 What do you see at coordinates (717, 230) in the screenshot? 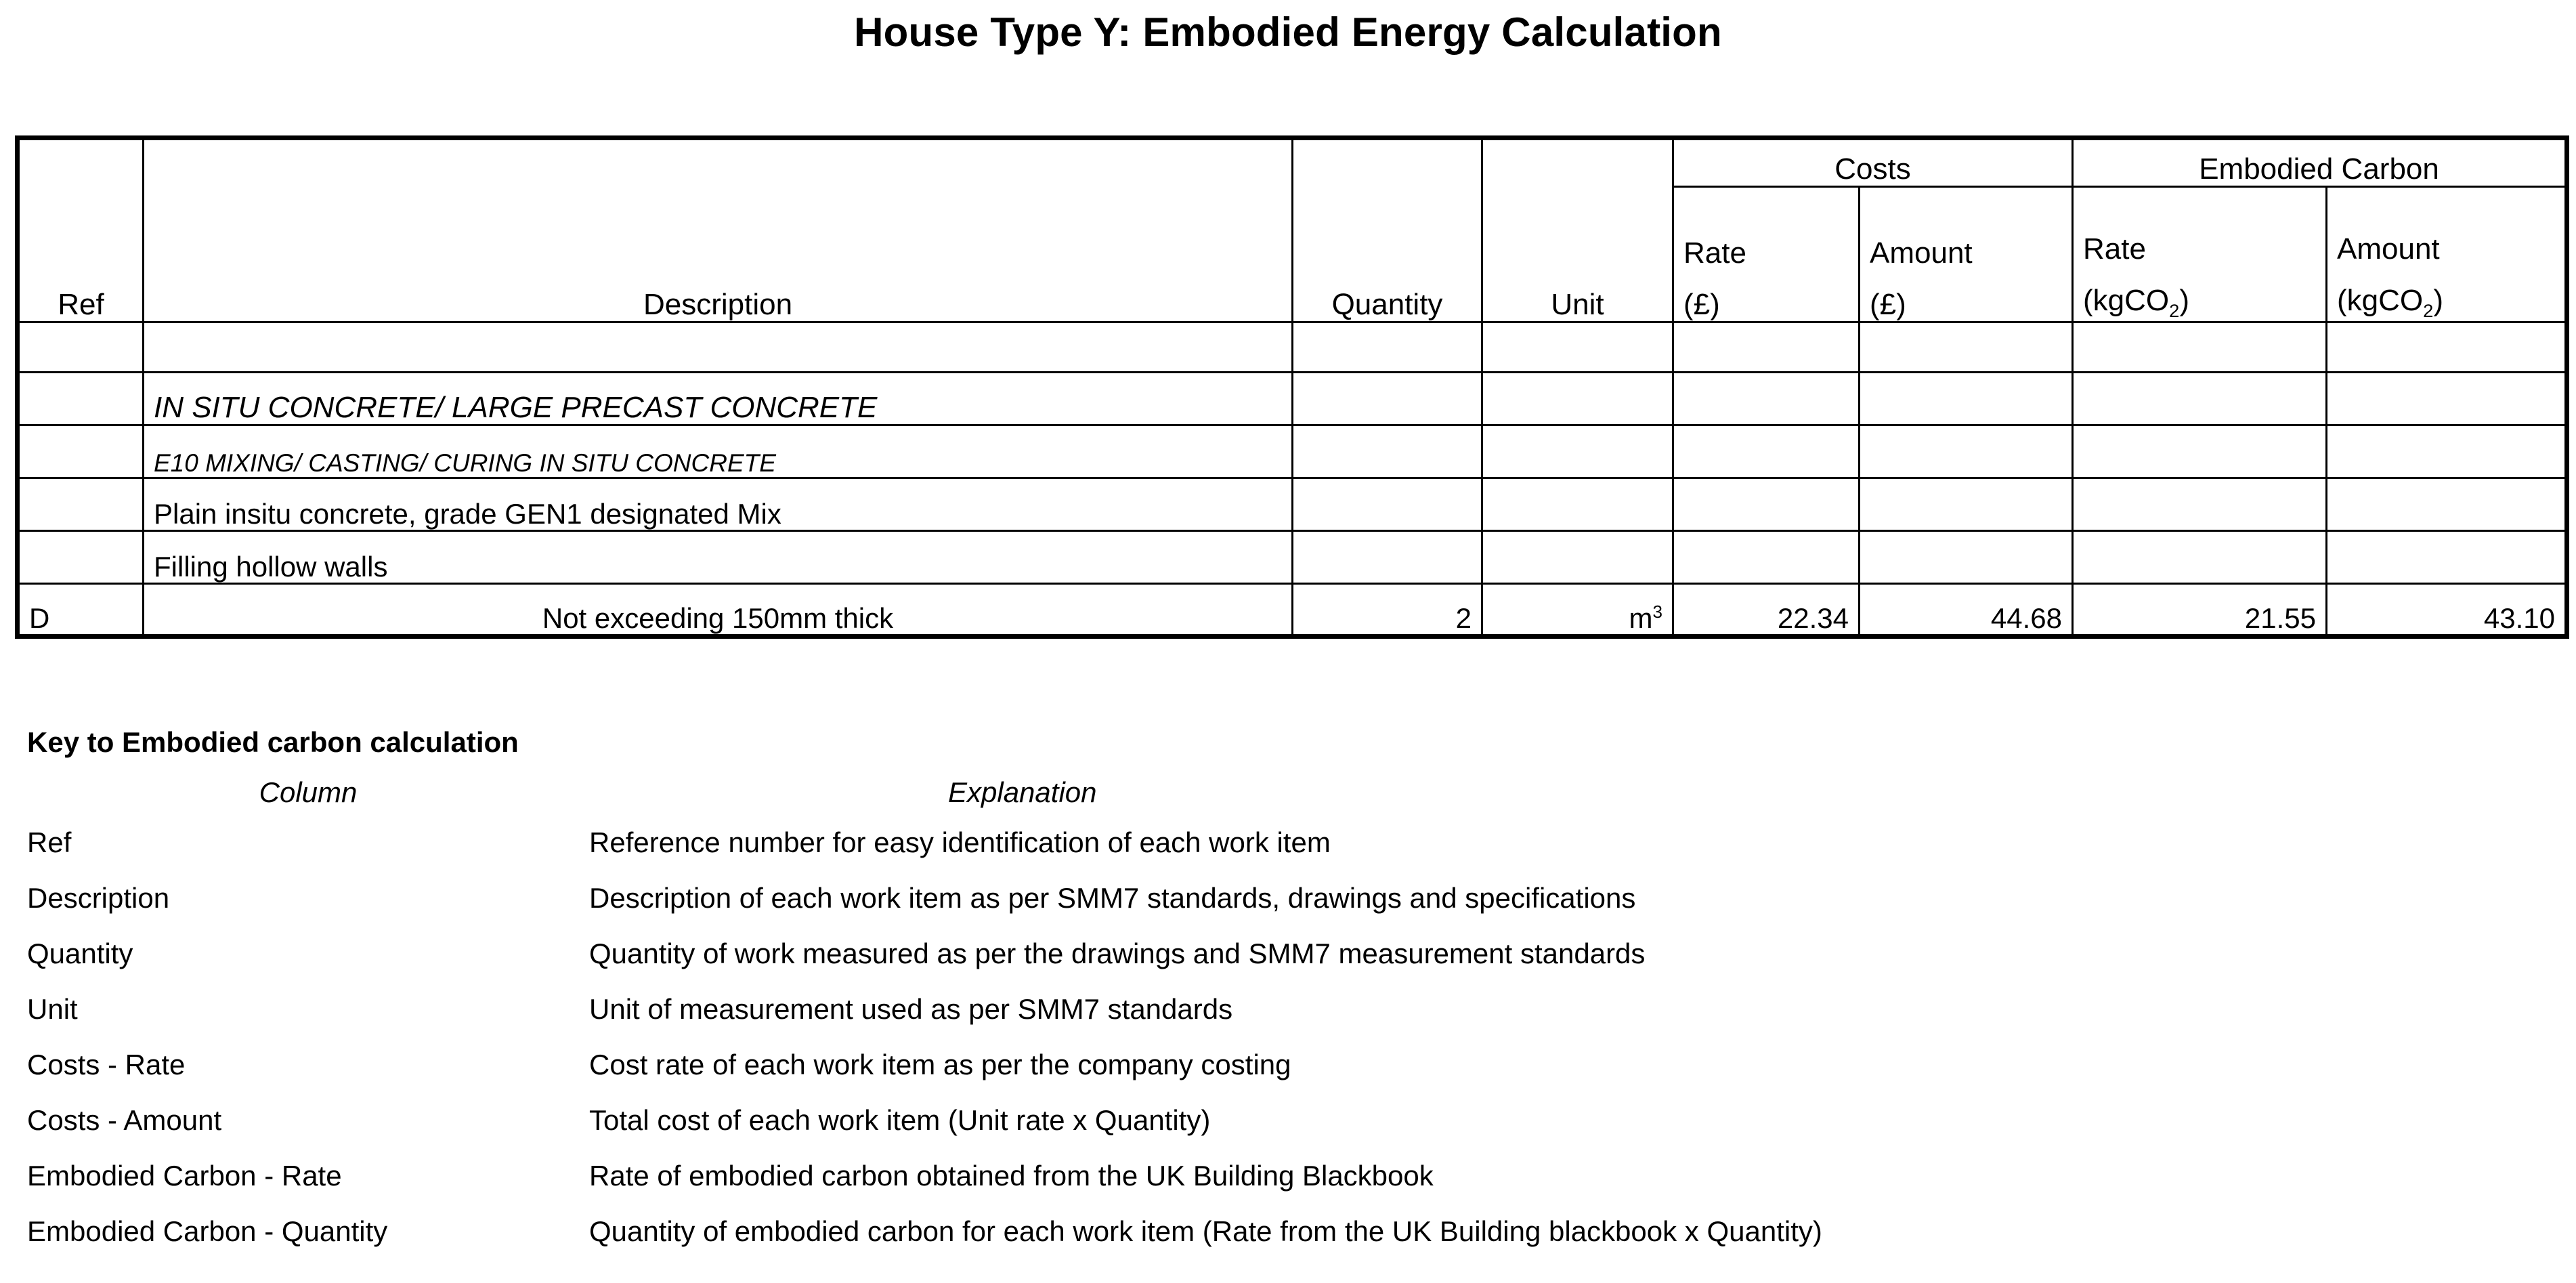
I see `column-header-description: Description` at bounding box center [717, 230].